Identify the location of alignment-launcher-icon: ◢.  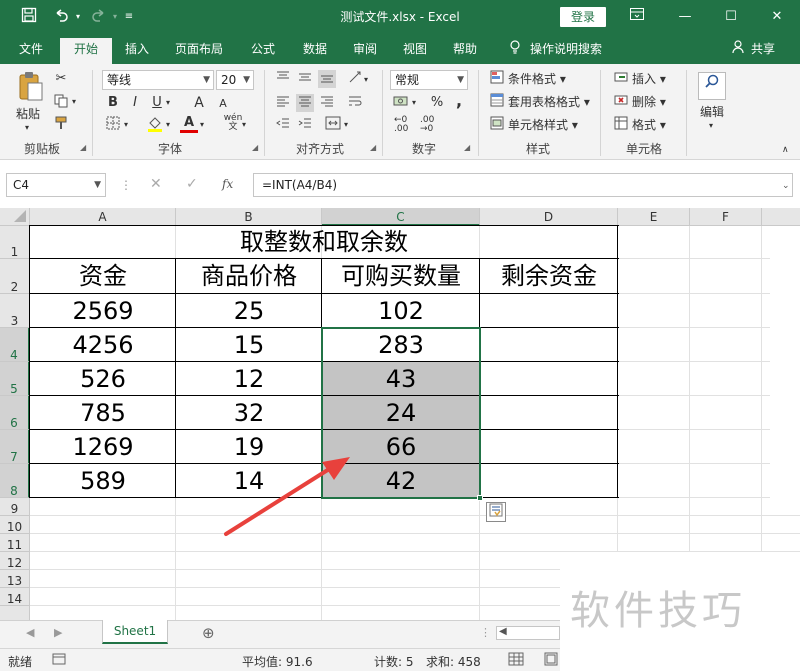
(373, 147).